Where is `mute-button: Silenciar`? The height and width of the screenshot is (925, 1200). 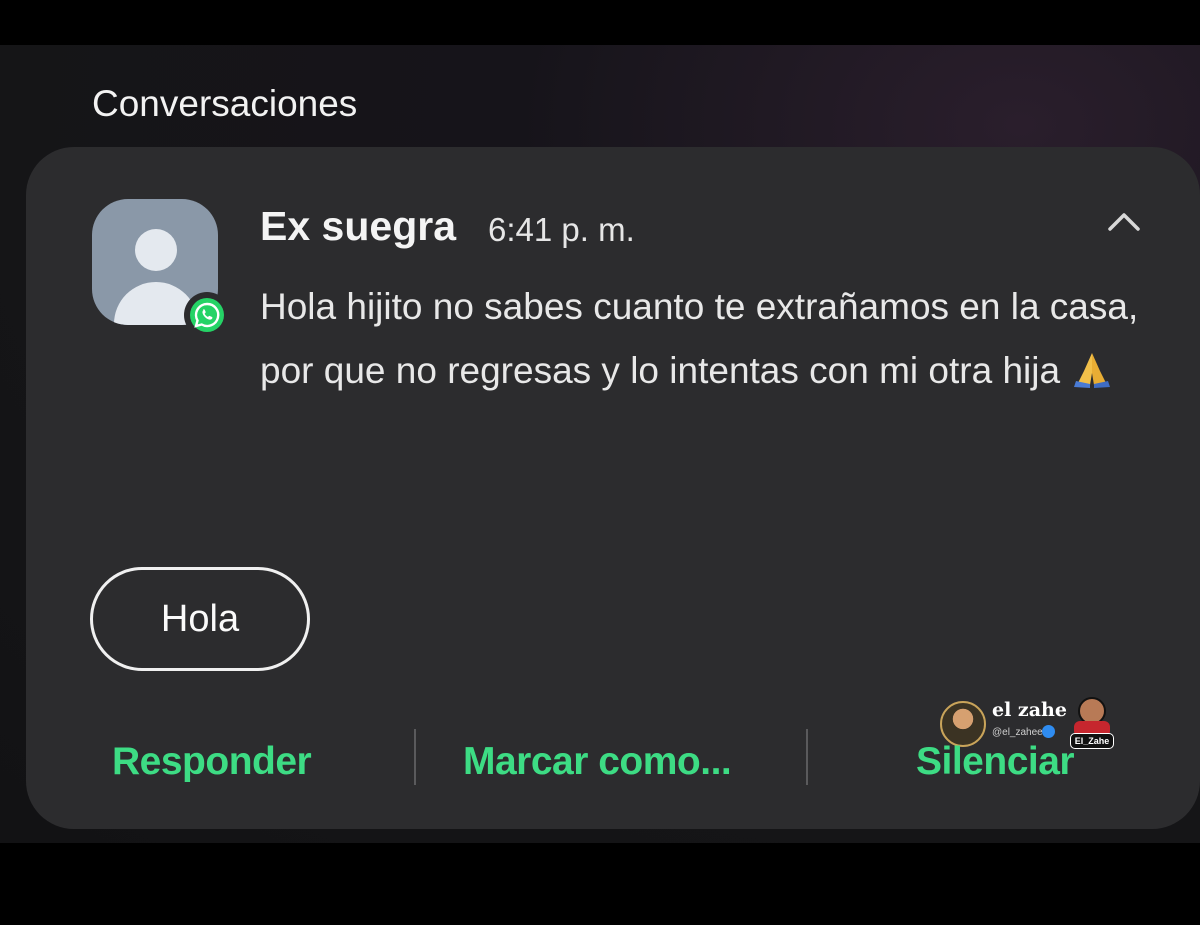
mute-button: Silenciar is located at coordinates (995, 762).